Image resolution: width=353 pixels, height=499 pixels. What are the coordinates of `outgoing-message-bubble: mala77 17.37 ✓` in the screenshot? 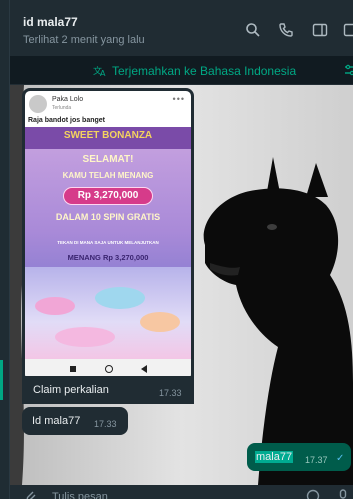 It's located at (299, 457).